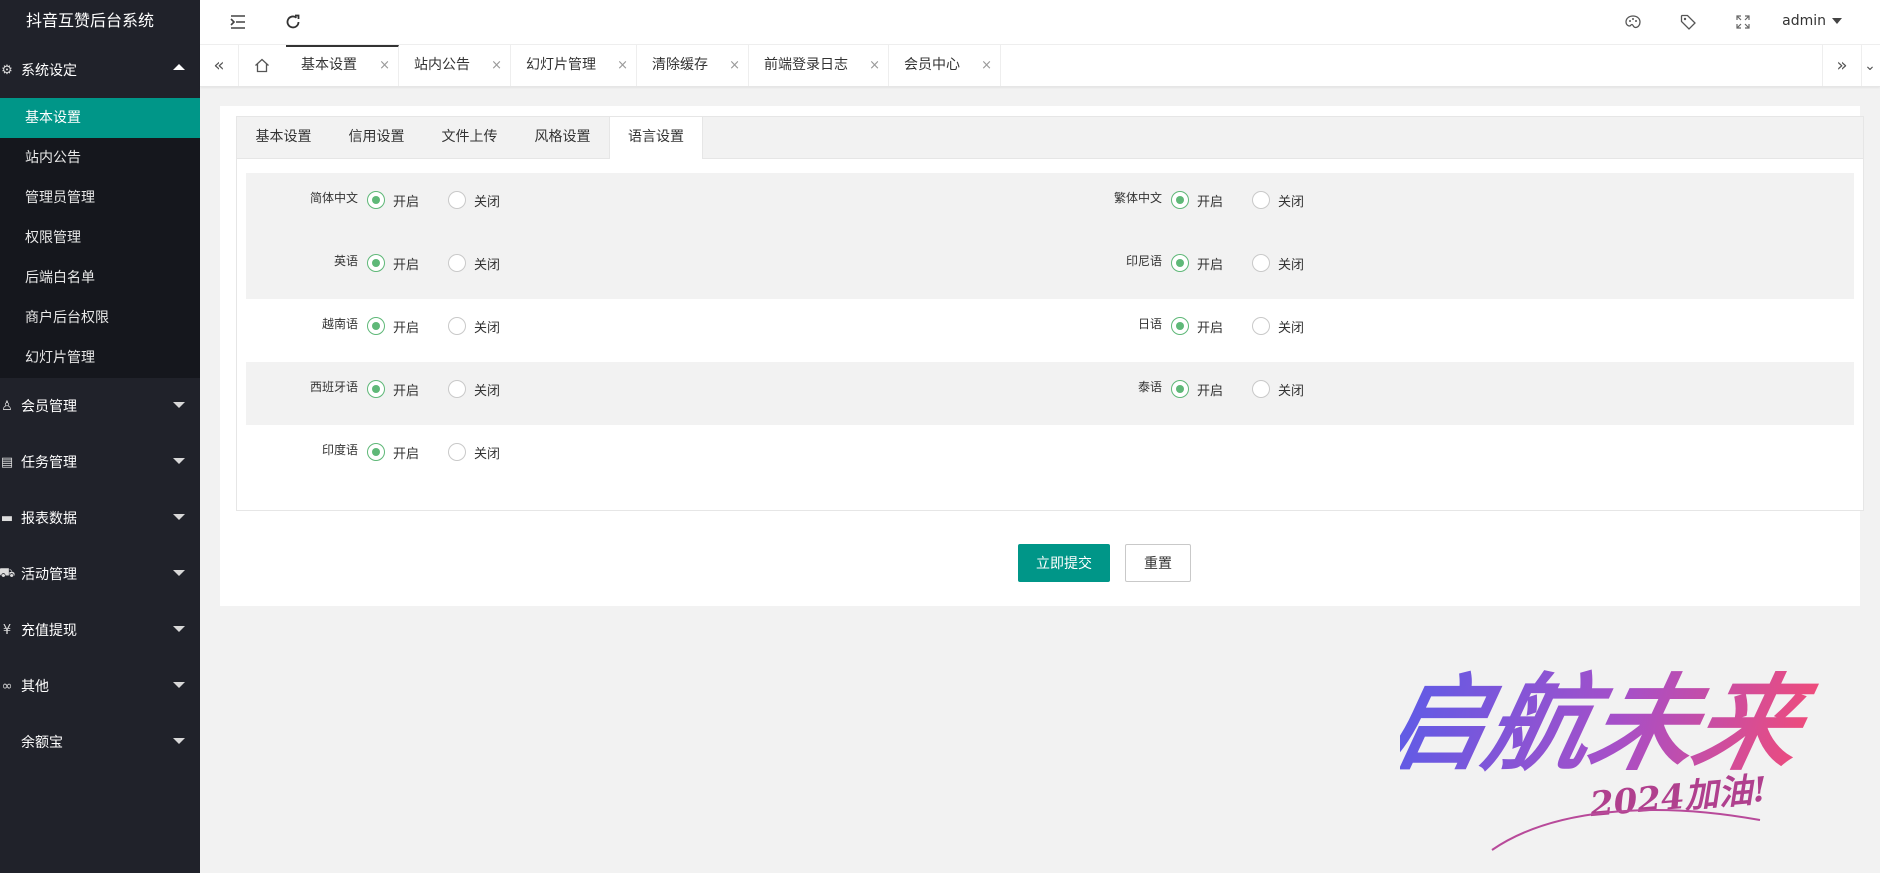 This screenshot has height=873, width=1880. Describe the element at coordinates (238, 22) in the screenshot. I see `menu-fold-icon` at that location.